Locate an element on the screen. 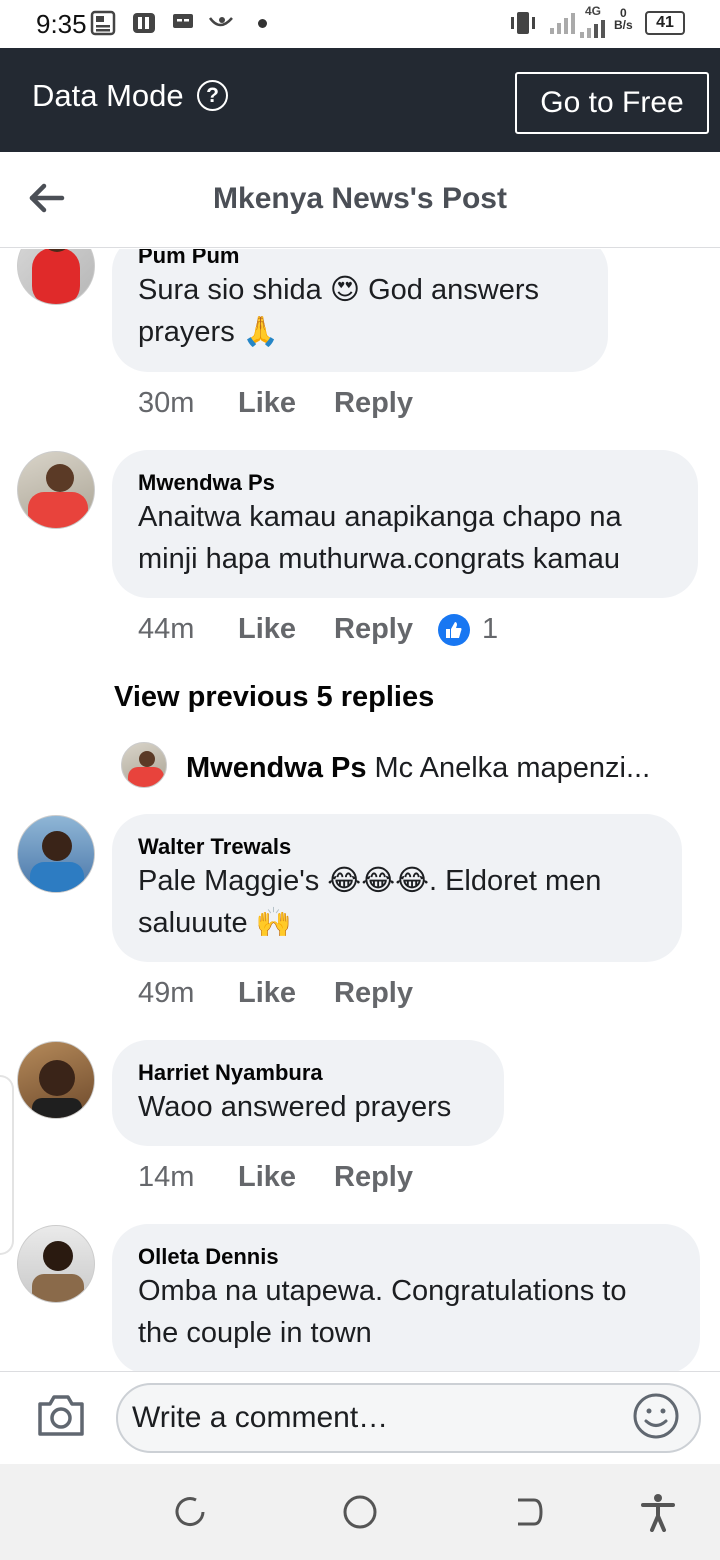 The height and width of the screenshot is (1560, 720). comment-actions: 44m Like Reply 1 is located at coordinates (318, 629).